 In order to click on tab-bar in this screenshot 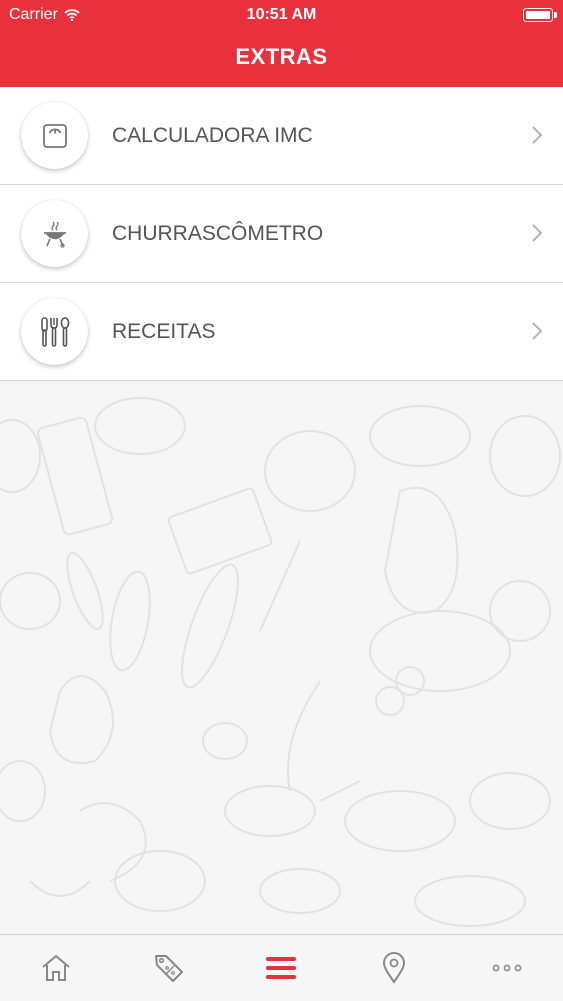, I will do `click(281, 967)`.